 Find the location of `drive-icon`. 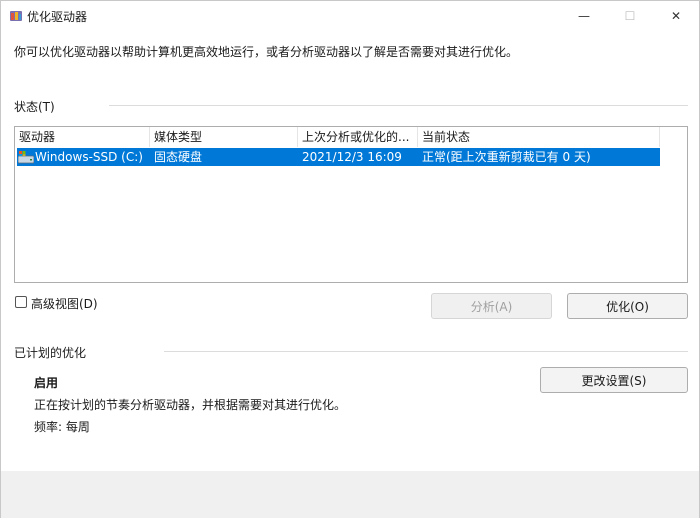

drive-icon is located at coordinates (26, 157).